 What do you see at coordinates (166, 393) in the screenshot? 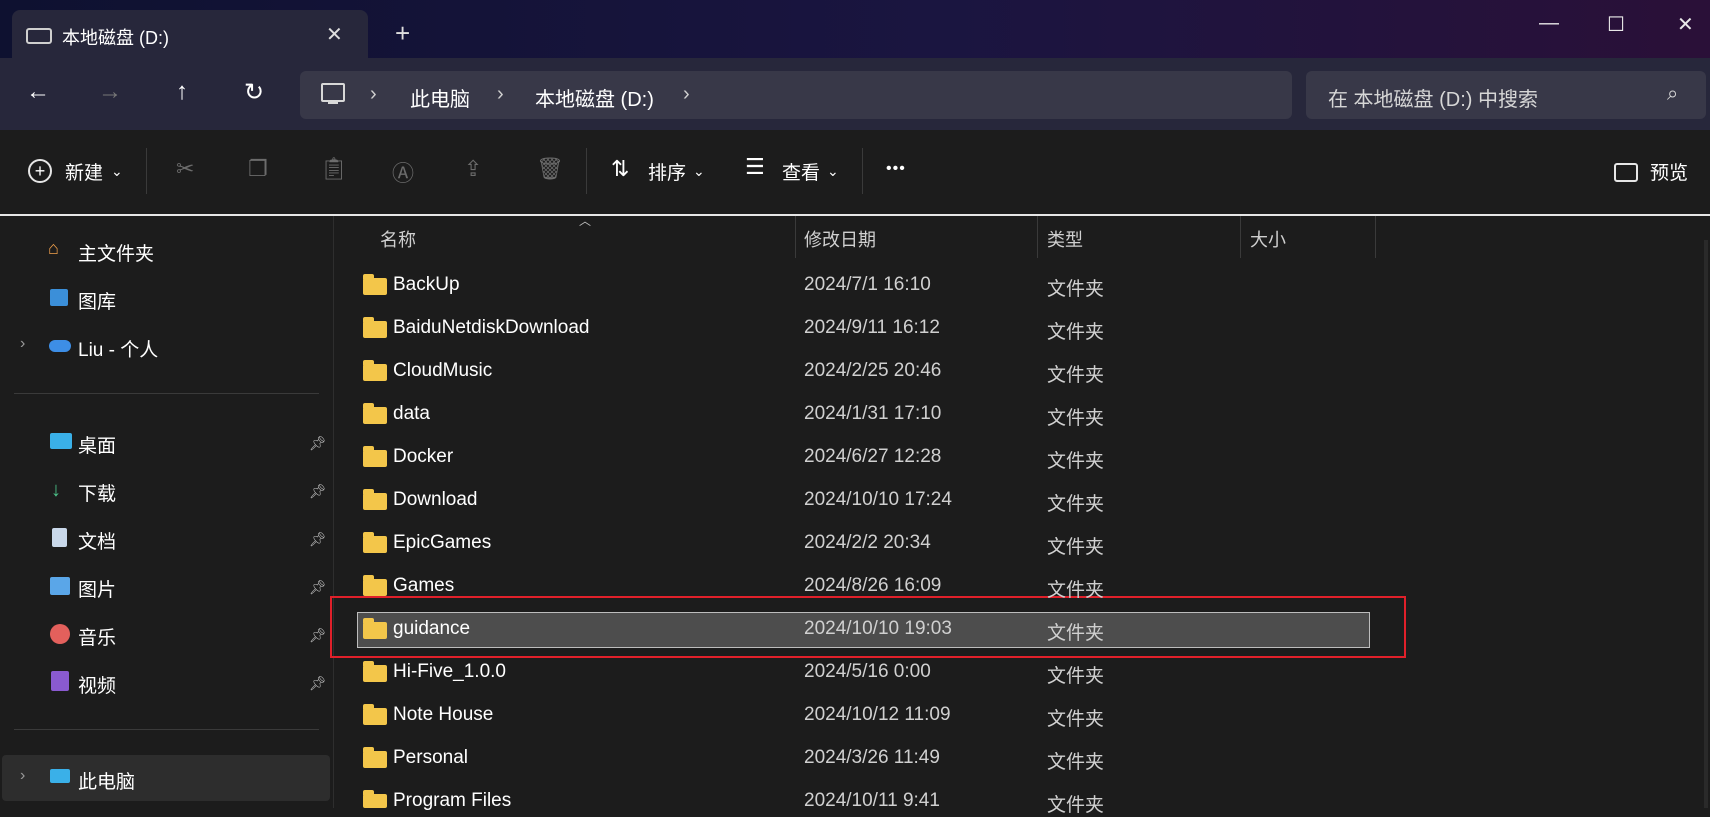
I see `sidebar-divider` at bounding box center [166, 393].